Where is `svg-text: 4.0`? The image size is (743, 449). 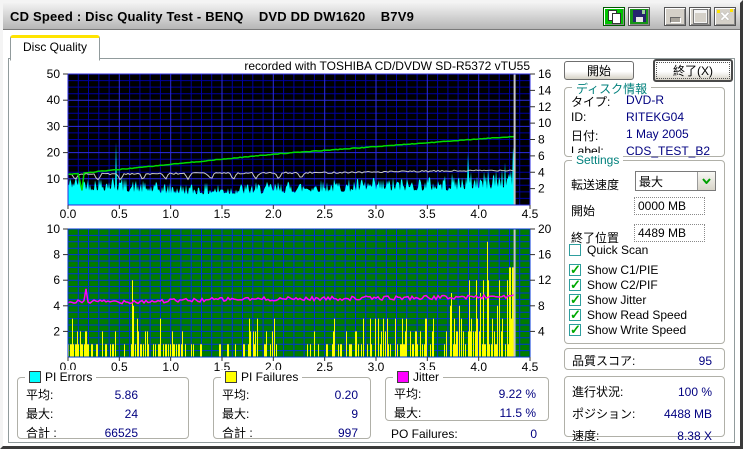
svg-text: 4.0 is located at coordinates (478, 214).